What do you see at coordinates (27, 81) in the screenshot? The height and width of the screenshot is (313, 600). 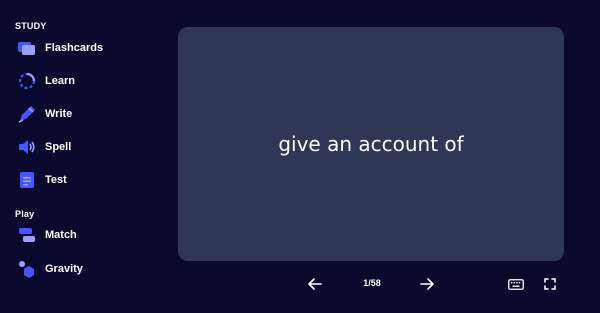 I see `learn-icon` at bounding box center [27, 81].